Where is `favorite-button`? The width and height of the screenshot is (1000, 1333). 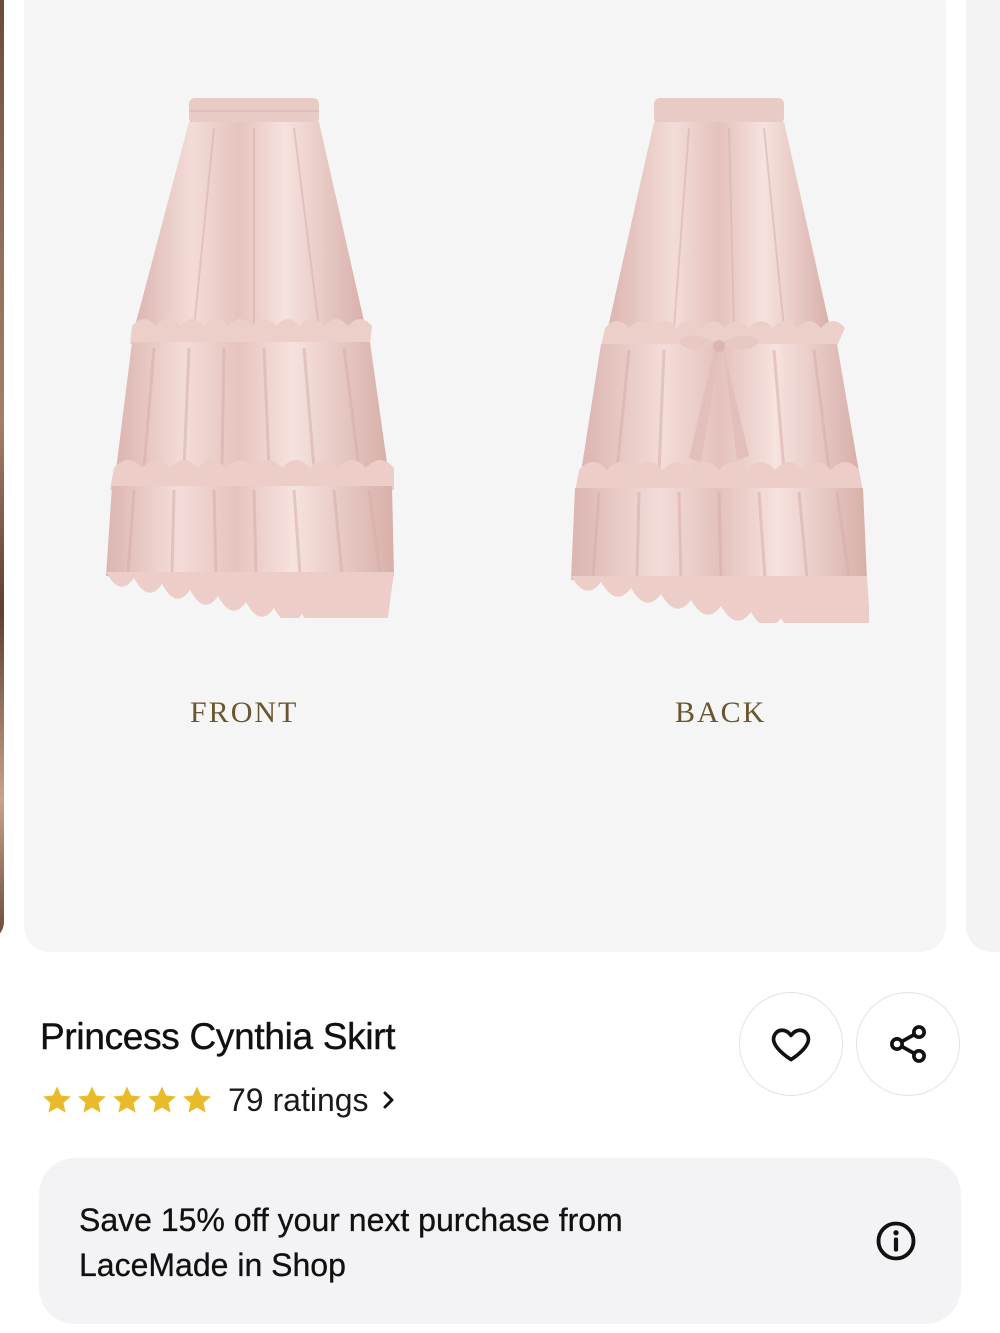
favorite-button is located at coordinates (791, 1044).